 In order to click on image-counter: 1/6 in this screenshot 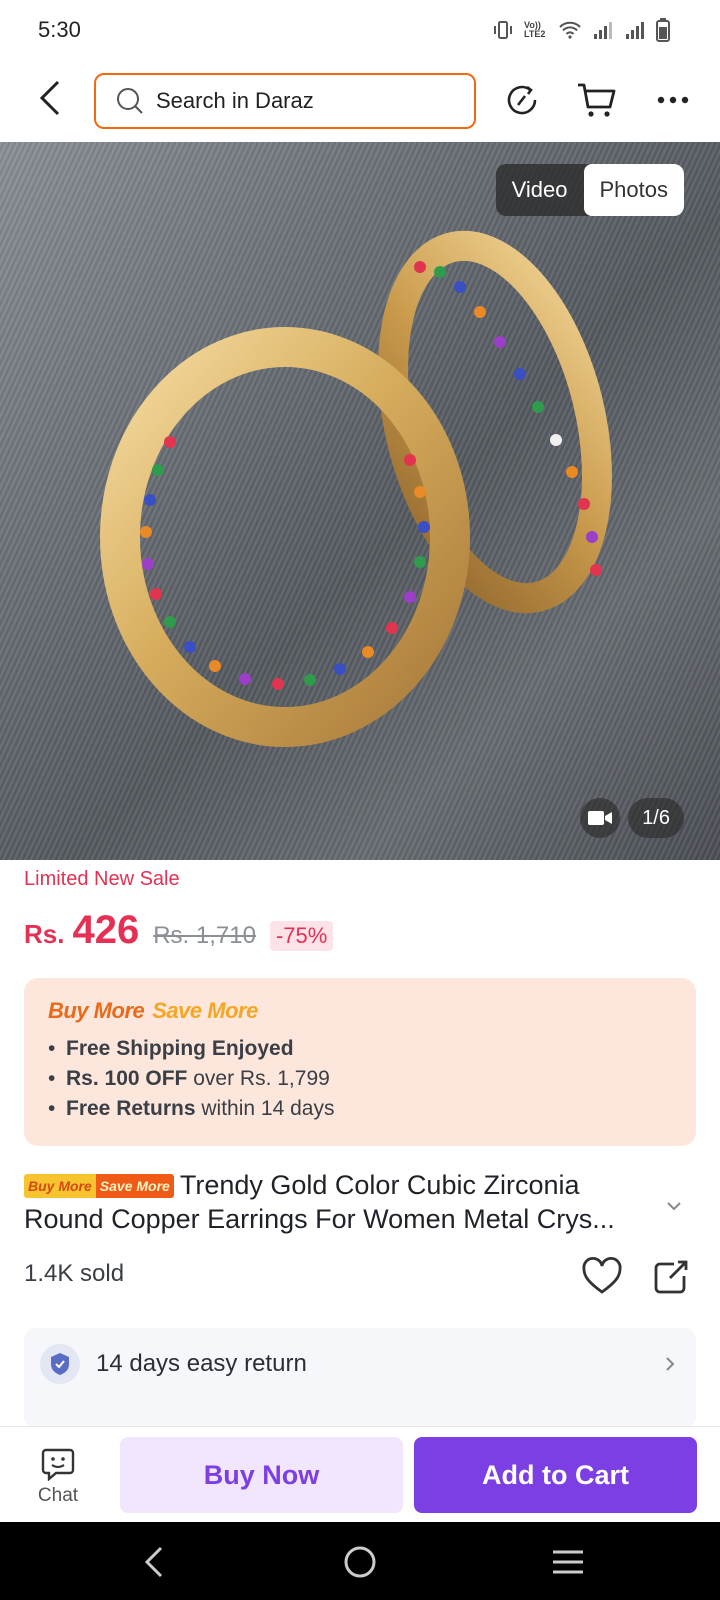, I will do `click(656, 818)`.